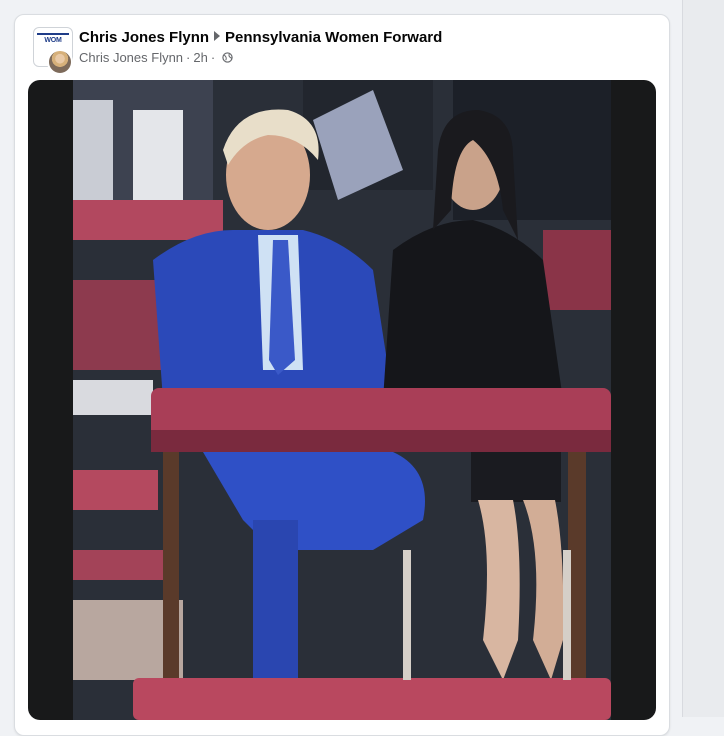  What do you see at coordinates (144, 37) in the screenshot?
I see `author-name-link: Chris Jones Flynn` at bounding box center [144, 37].